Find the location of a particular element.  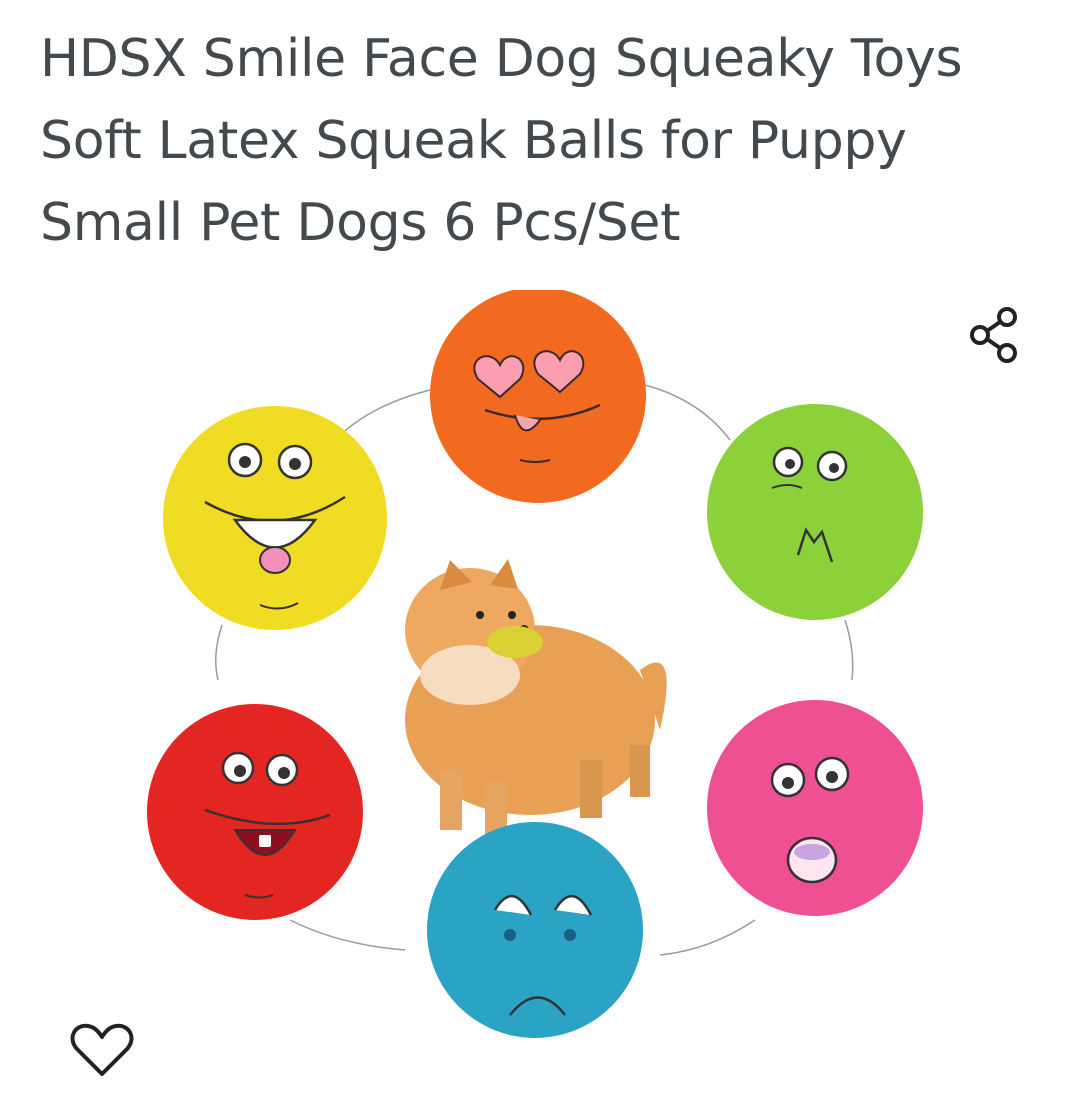

heart-outline-icon is located at coordinates (102, 1049).